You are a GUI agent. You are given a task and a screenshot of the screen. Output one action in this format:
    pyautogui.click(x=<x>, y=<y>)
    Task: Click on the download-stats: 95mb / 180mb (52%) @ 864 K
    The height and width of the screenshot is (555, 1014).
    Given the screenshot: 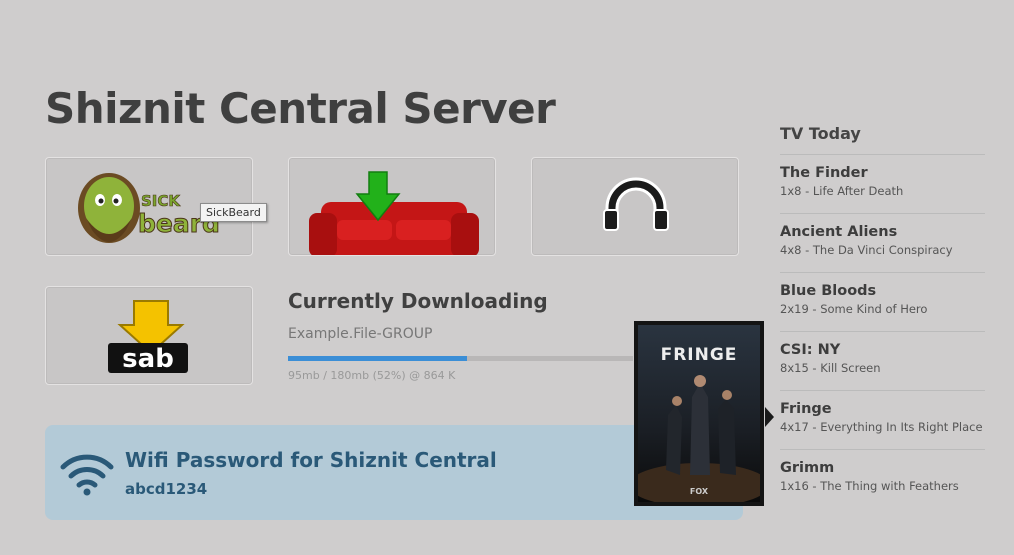 What is the action you would take?
    pyautogui.click(x=372, y=375)
    